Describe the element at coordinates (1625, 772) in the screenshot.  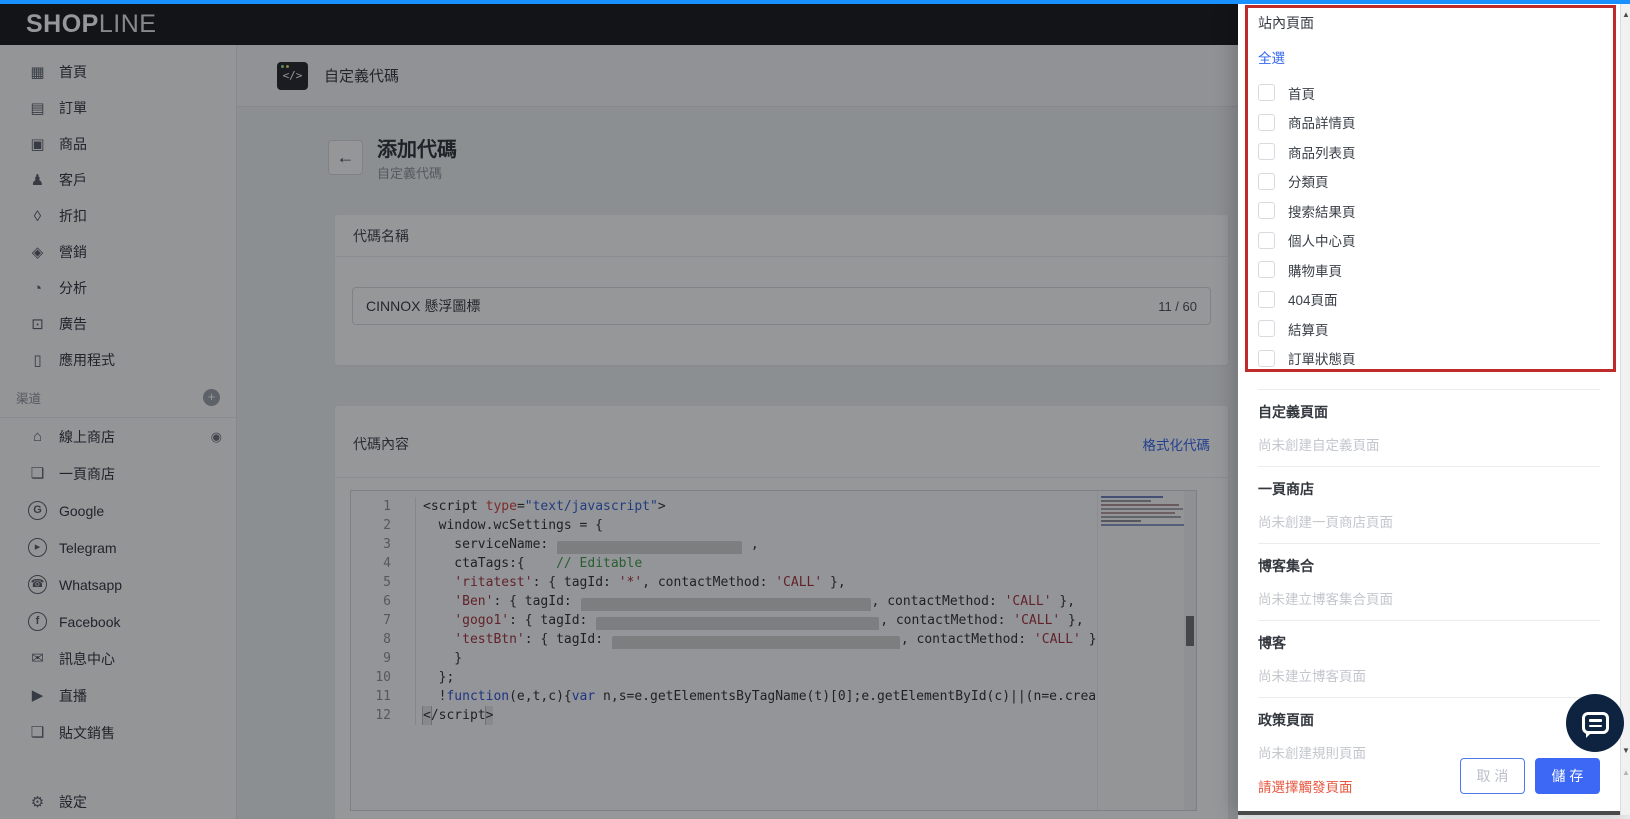
I see `scroll-up-icon-secondary: ▲` at that location.